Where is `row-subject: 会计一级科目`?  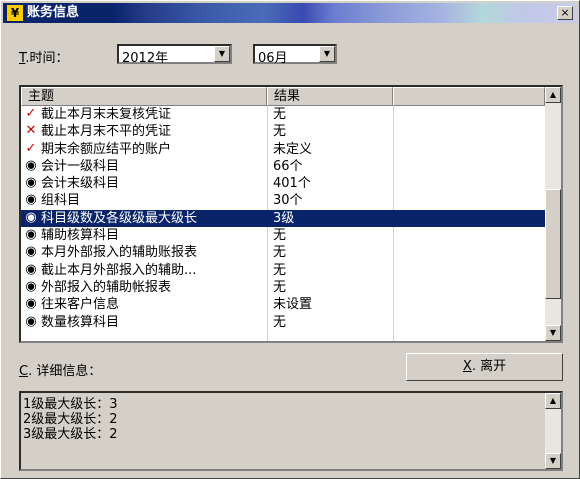 row-subject: 会计一级科目 is located at coordinates (80, 166).